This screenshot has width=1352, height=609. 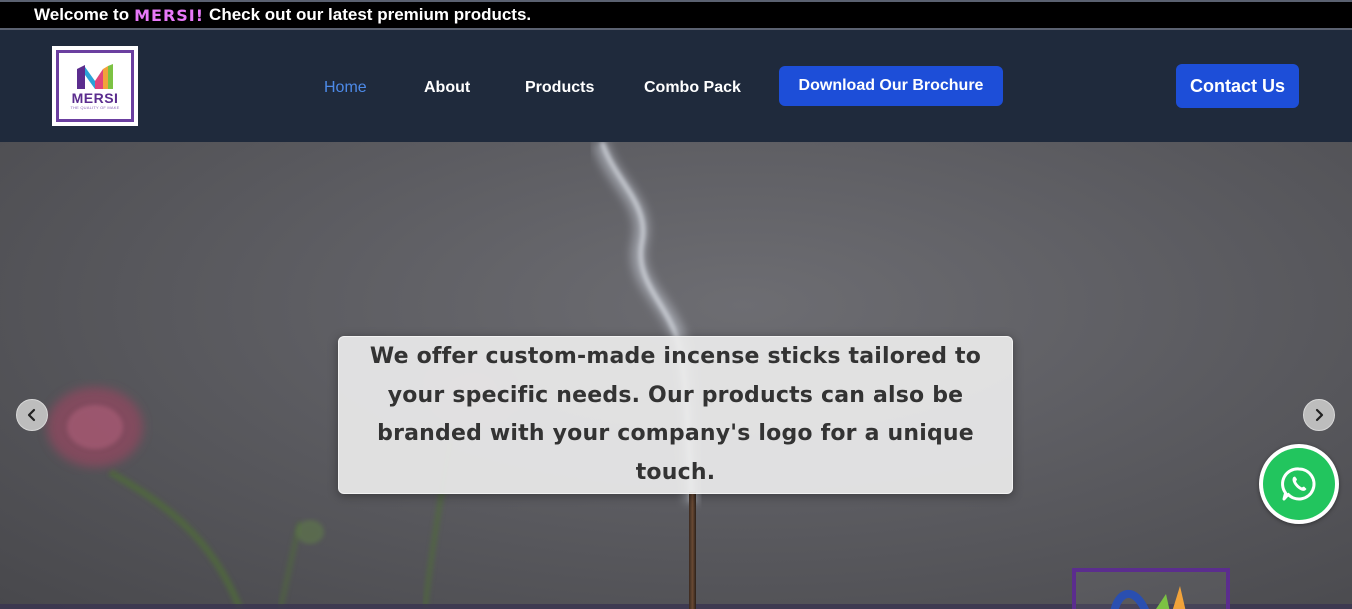 I want to click on announcement-prefix: Welcome to, so click(x=82, y=14).